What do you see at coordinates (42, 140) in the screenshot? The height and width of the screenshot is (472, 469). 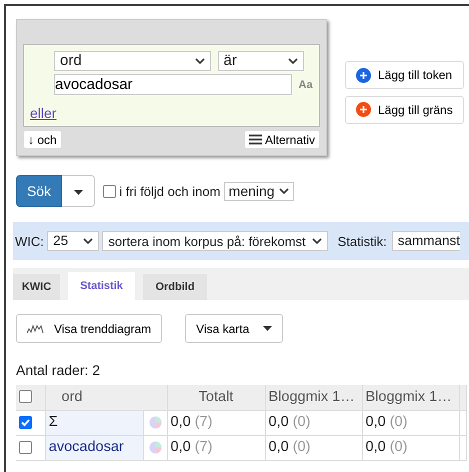 I see `and-button: ↓ och` at bounding box center [42, 140].